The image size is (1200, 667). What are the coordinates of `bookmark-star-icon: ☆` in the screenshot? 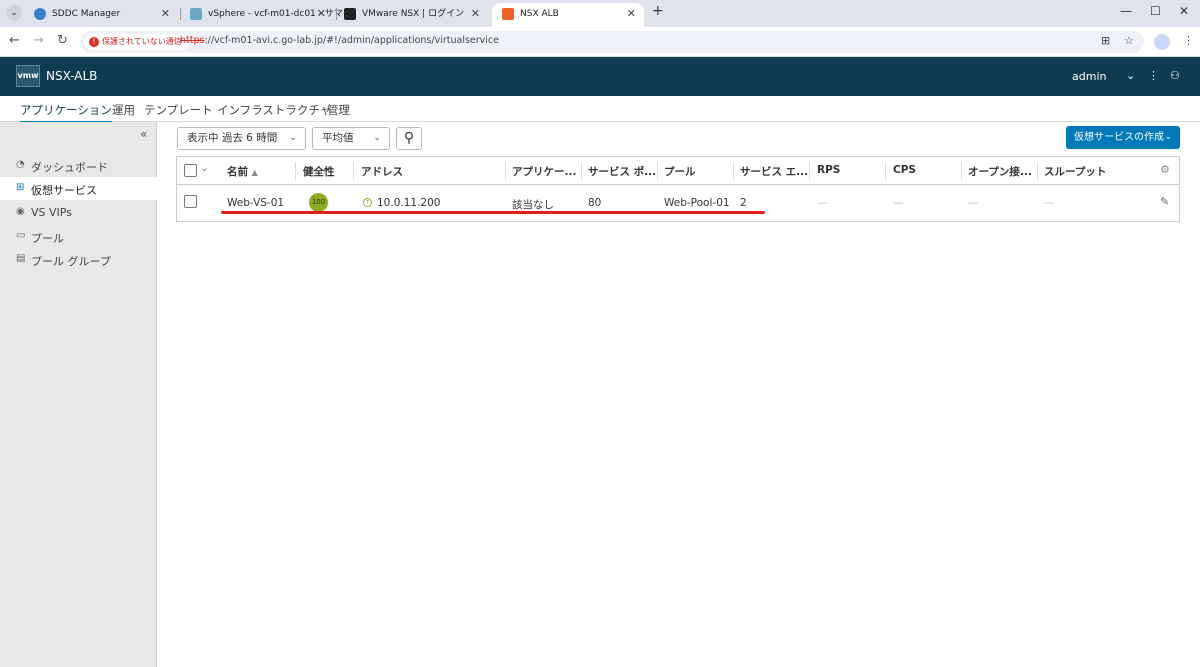 It's located at (1129, 40).